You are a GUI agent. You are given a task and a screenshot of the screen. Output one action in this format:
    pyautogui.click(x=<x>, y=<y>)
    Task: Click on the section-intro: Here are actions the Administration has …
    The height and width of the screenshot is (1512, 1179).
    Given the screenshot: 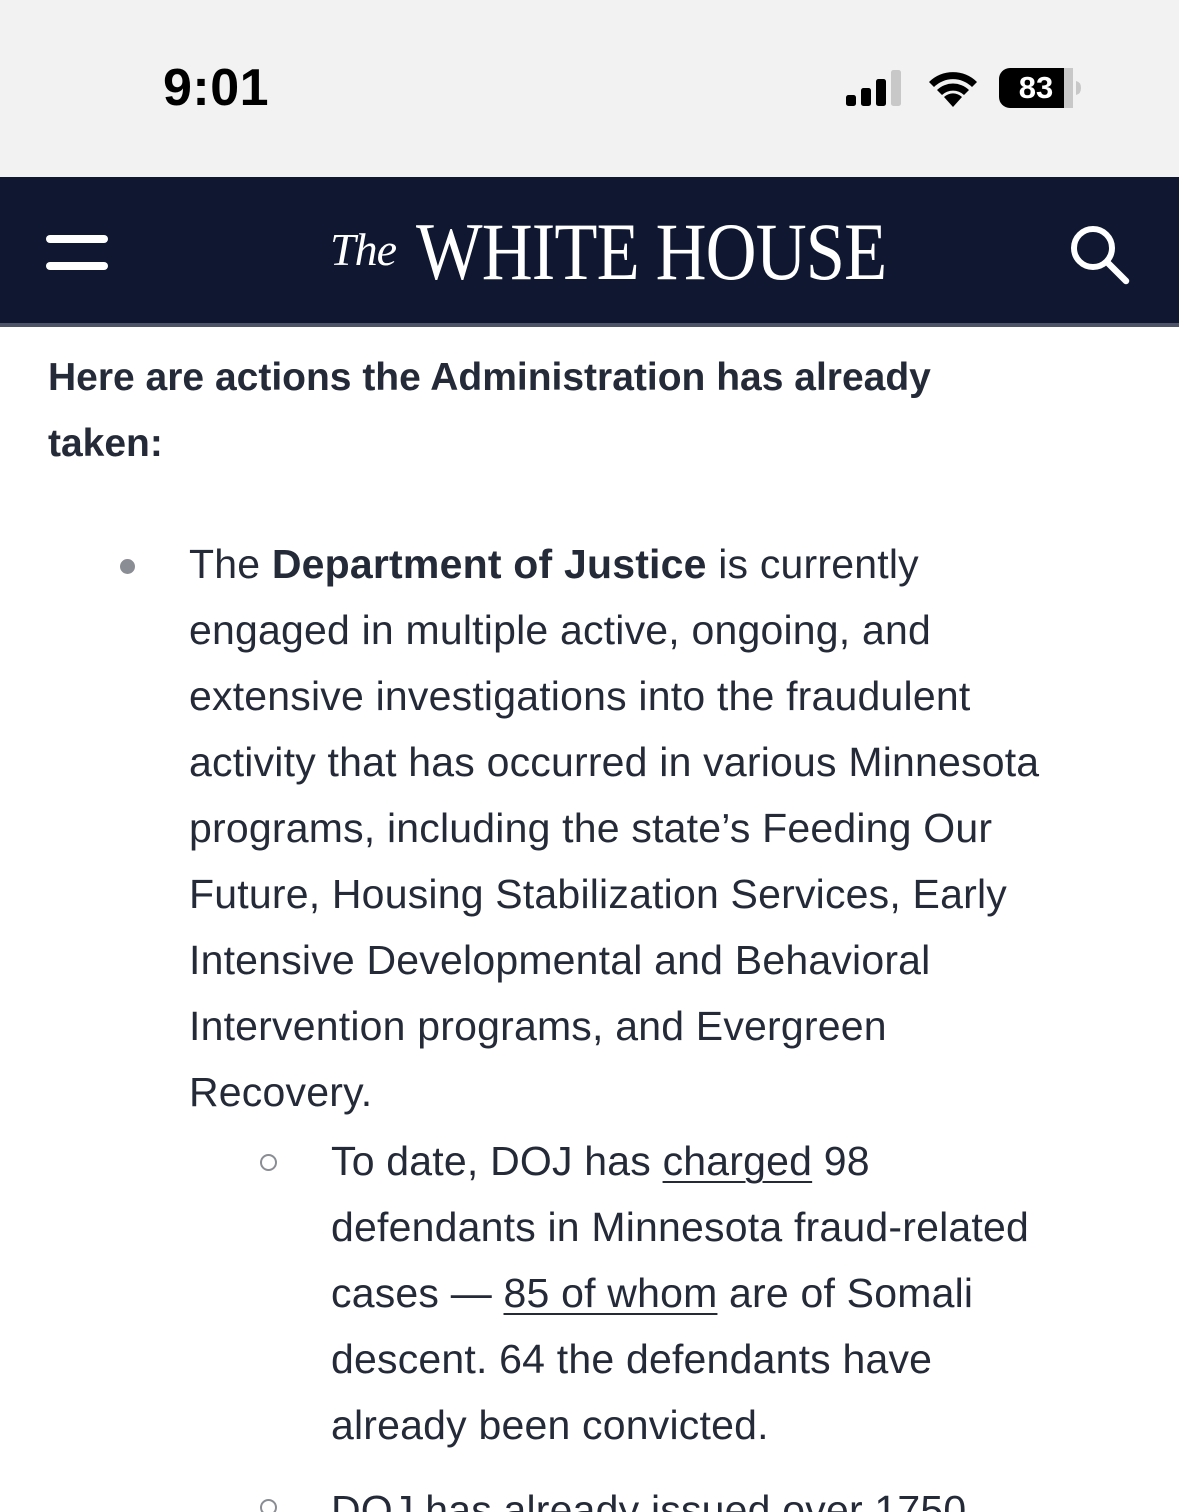 What is the action you would take?
    pyautogui.click(x=563, y=411)
    